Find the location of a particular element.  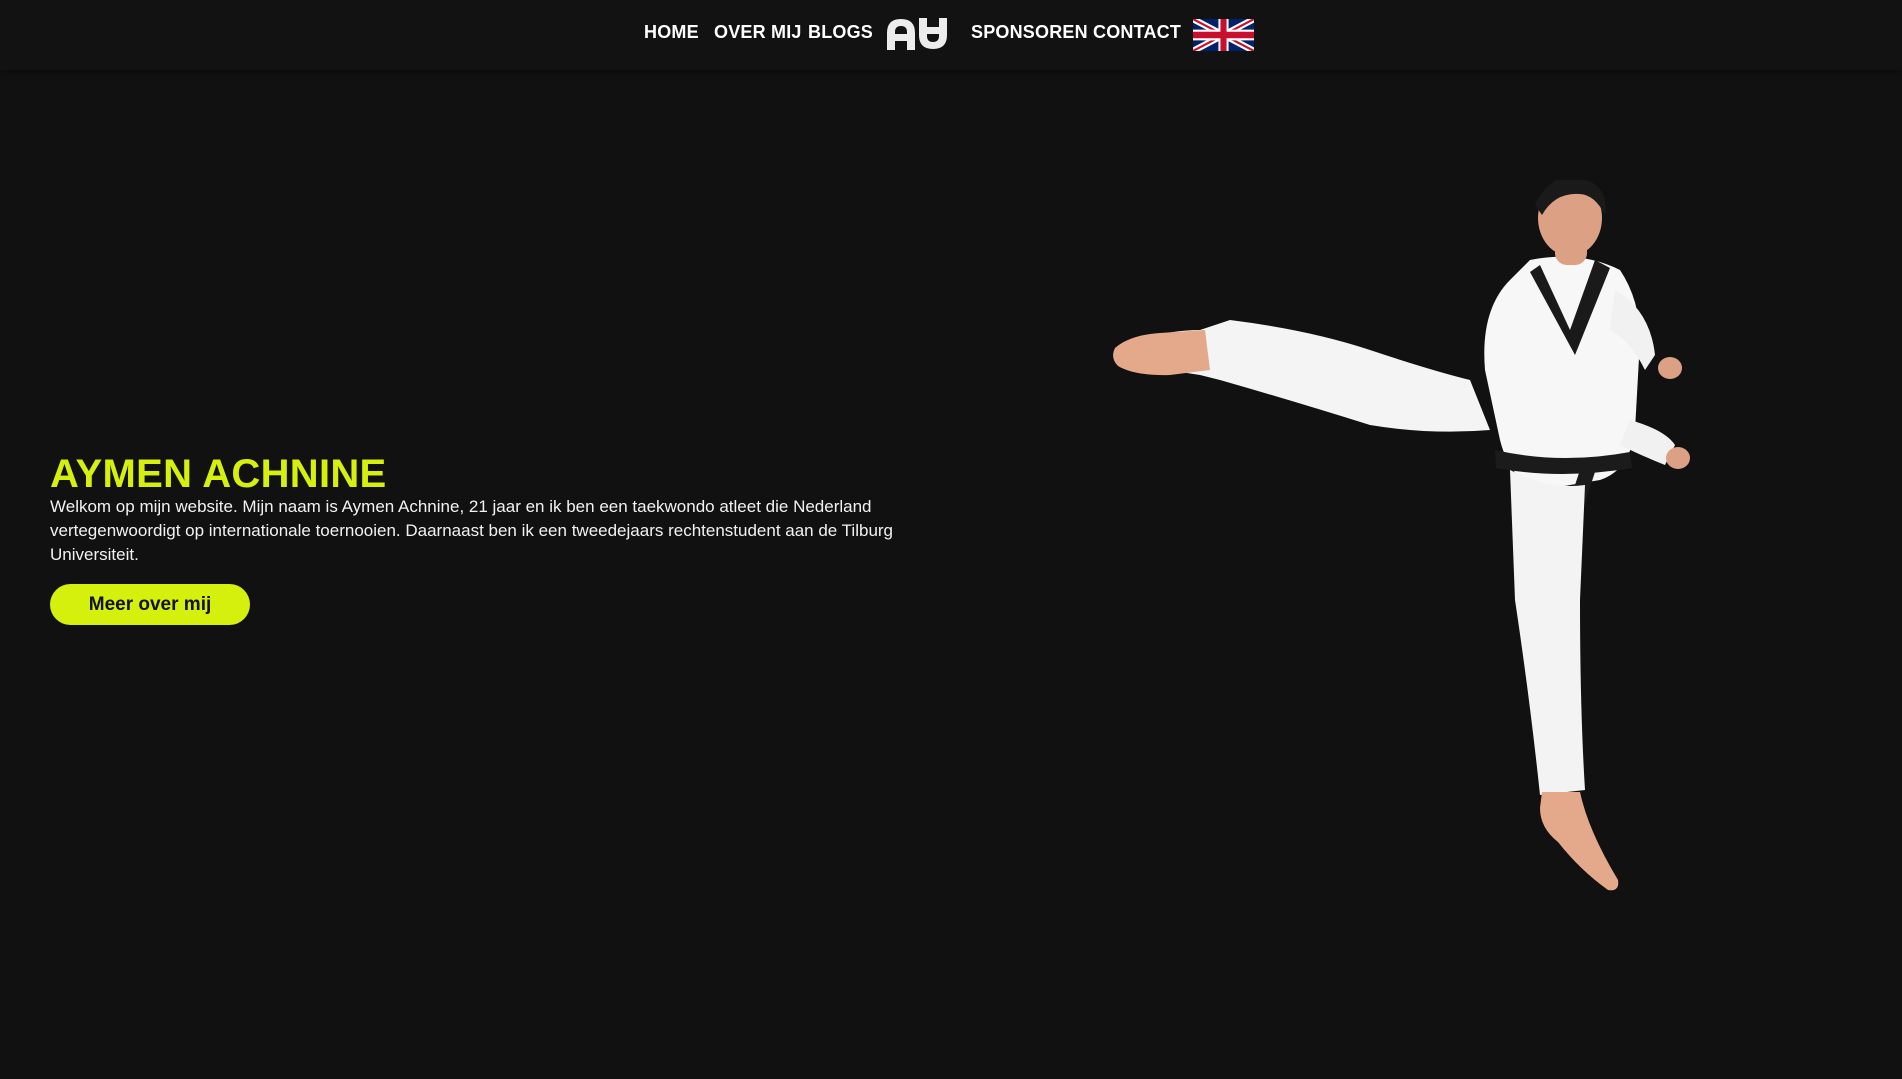

uk-flag-icon is located at coordinates (1223, 35).